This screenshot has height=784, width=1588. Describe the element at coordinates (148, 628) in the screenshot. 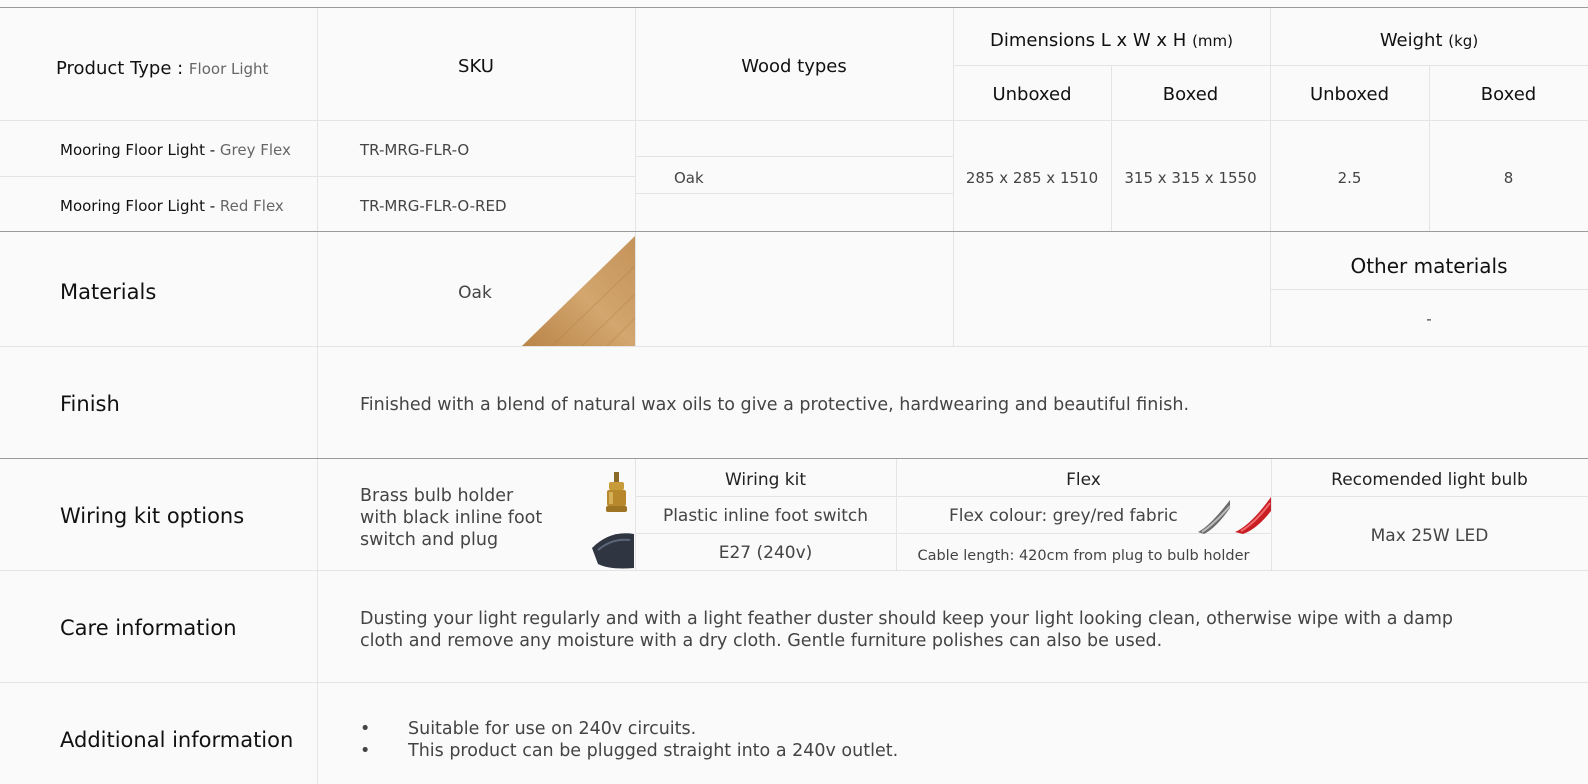

I see `care-label: Care information` at that location.